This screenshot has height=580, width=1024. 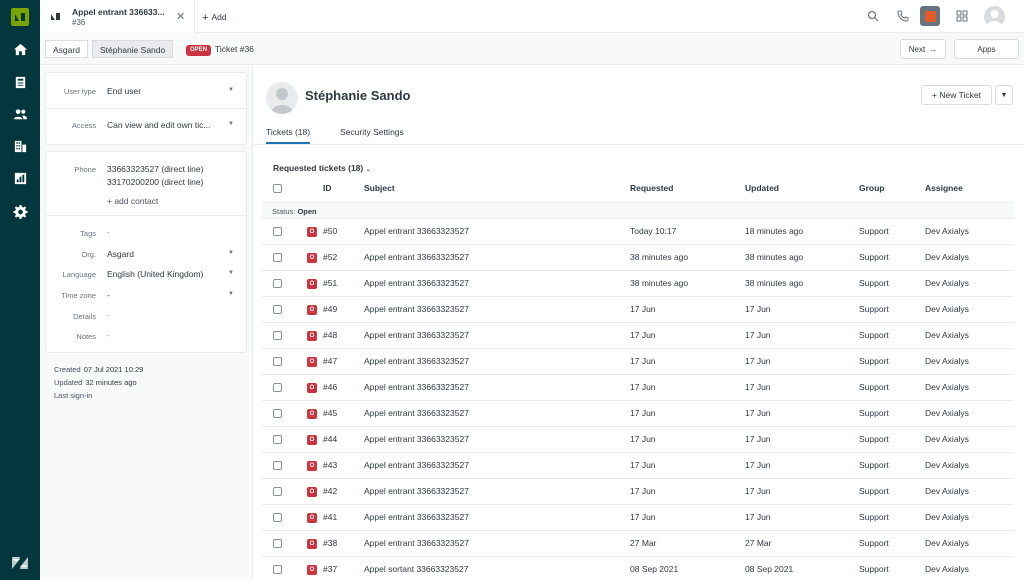 What do you see at coordinates (108, 232) in the screenshot?
I see `tags-input: -` at bounding box center [108, 232].